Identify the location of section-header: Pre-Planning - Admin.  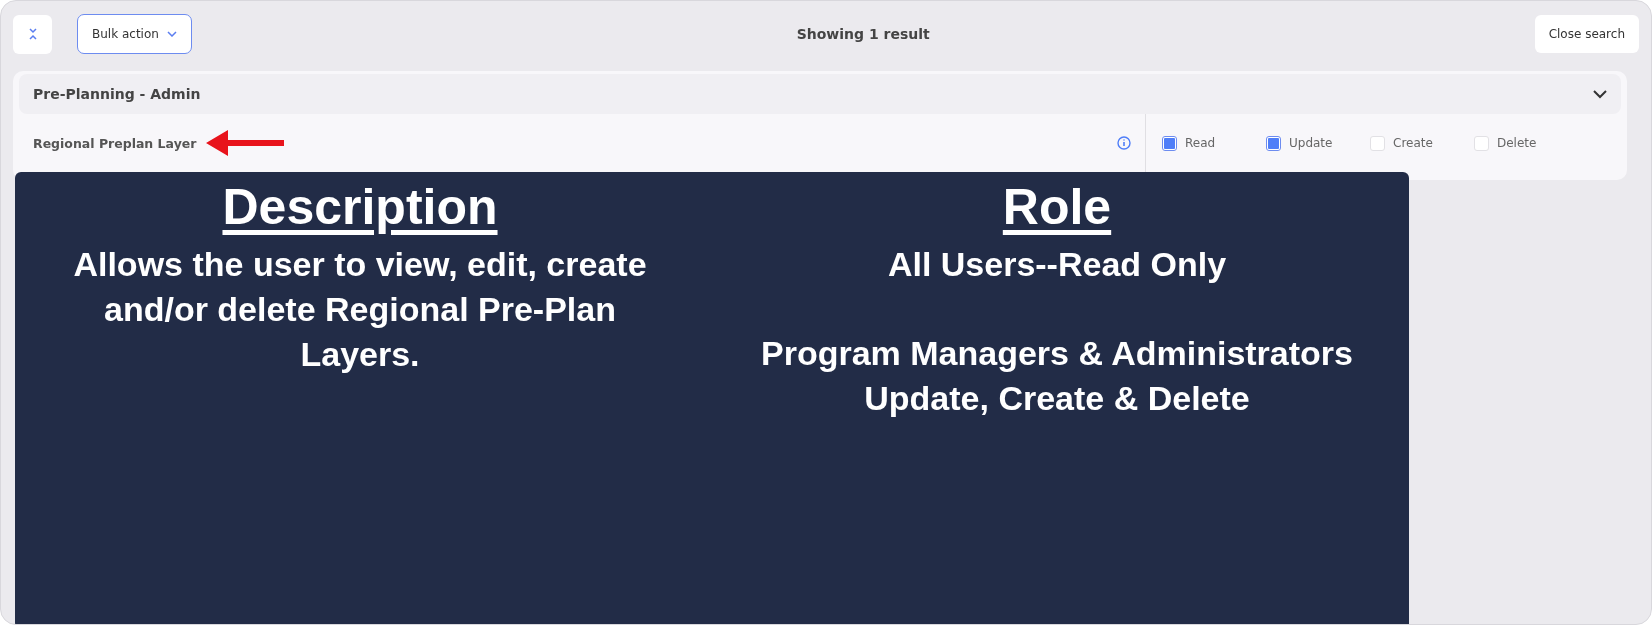
(820, 94).